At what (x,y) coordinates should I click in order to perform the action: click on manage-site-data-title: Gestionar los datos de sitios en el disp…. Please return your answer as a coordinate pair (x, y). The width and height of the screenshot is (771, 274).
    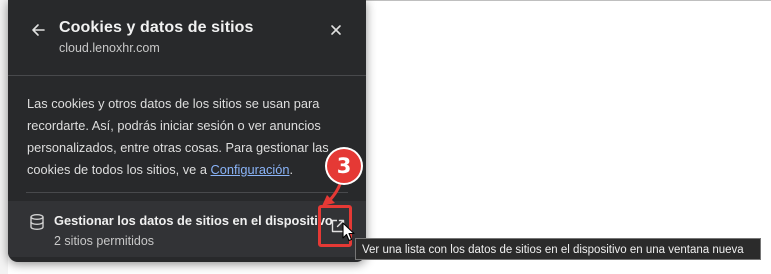
    Looking at the image, I should click on (193, 220).